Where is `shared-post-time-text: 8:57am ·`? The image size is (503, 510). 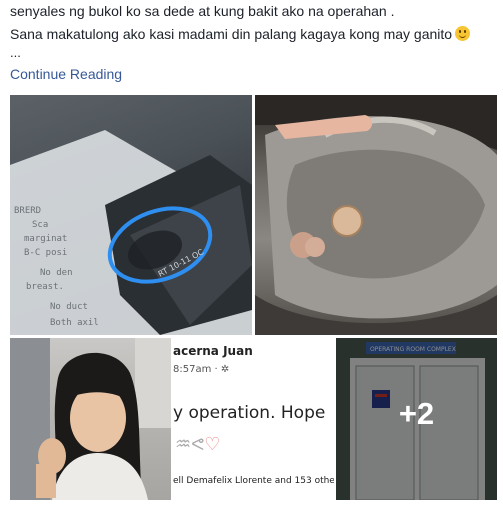
shared-post-time-text: 8:57am · is located at coordinates (197, 369).